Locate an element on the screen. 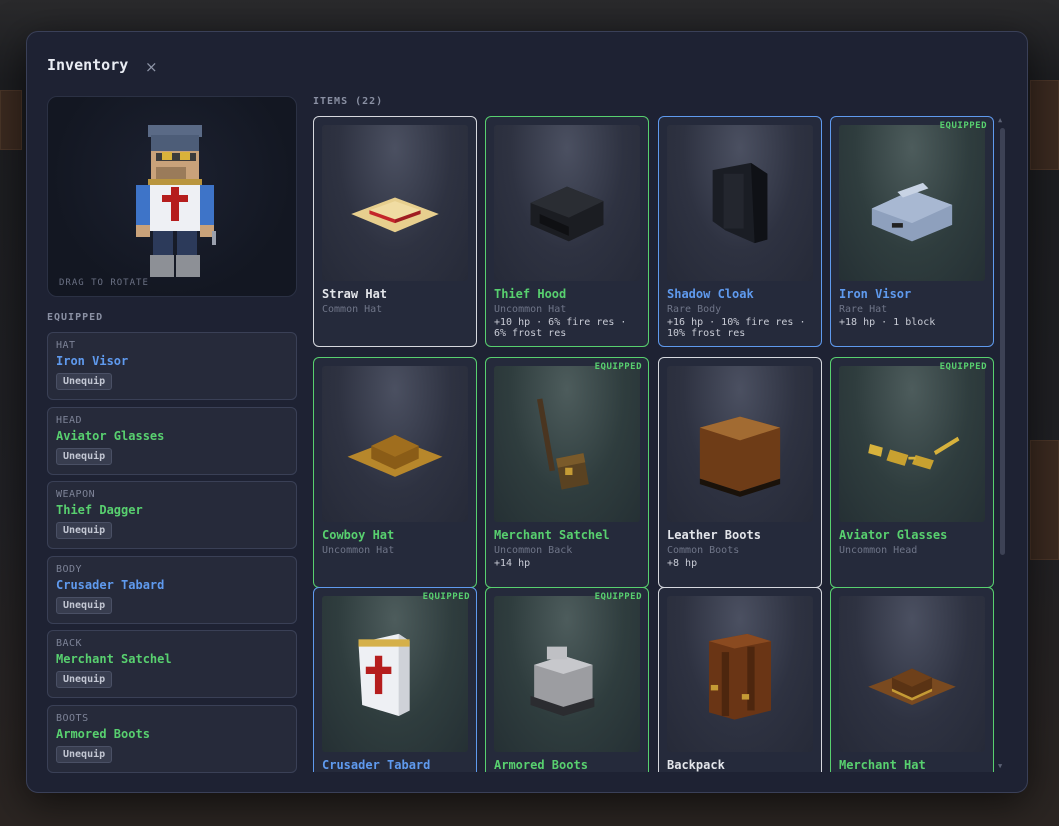 Image resolution: width=1059 pixels, height=826 pixels. shadow-cloak-icon is located at coordinates (740, 203).